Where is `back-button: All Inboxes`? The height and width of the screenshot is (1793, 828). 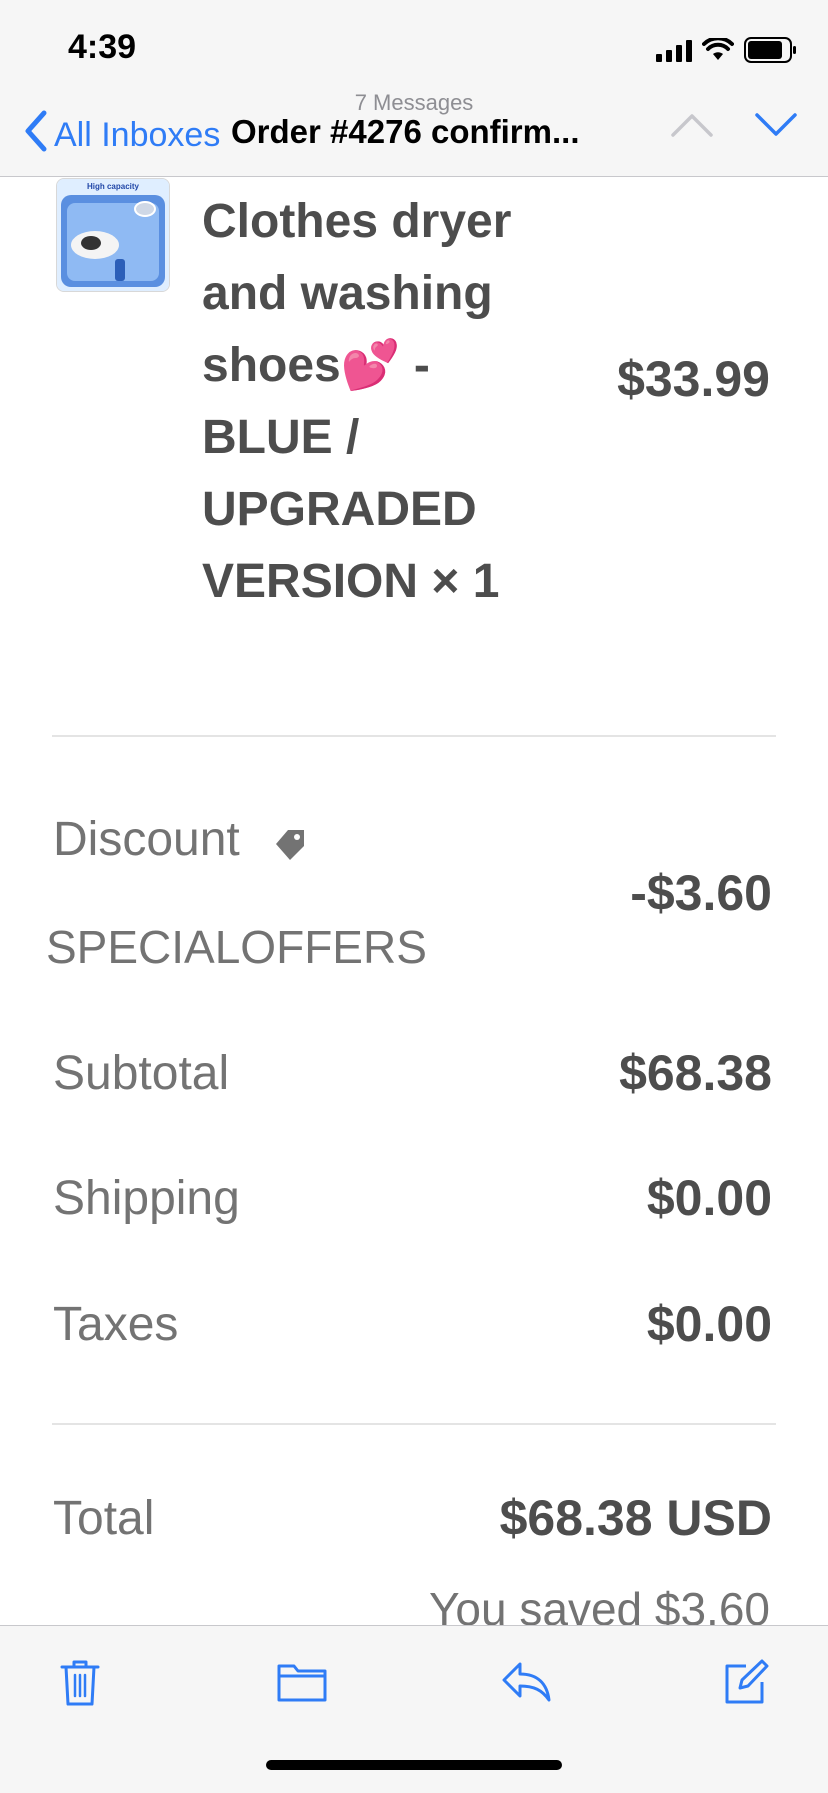 back-button: All Inboxes is located at coordinates (122, 135).